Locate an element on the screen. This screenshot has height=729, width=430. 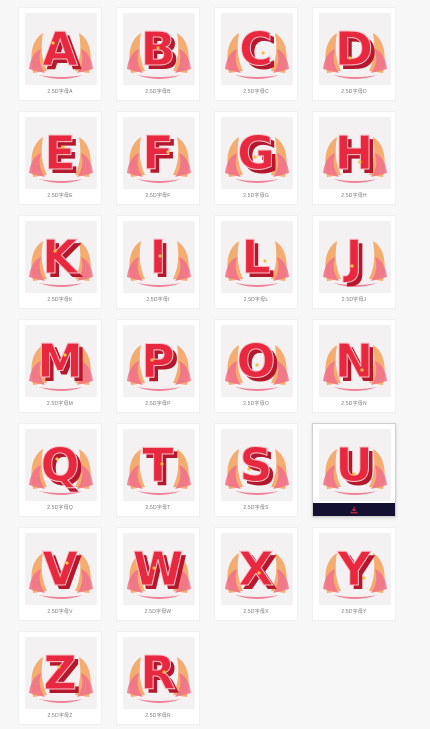
letter-thumbnail: EE is located at coordinates (61, 153).